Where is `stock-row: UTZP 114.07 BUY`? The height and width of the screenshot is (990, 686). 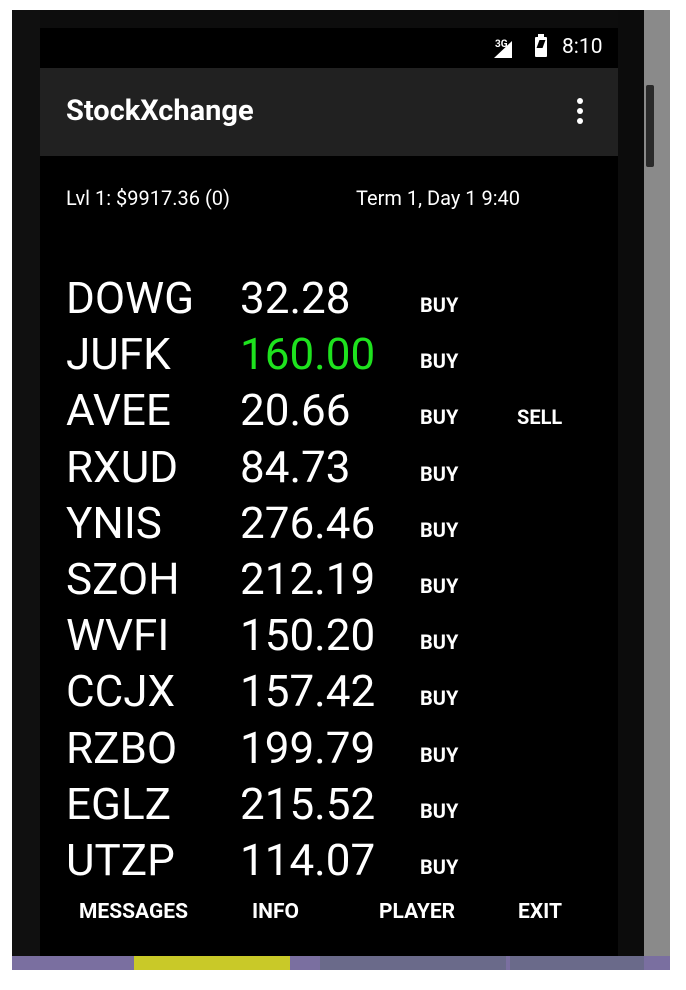
stock-row: UTZP 114.07 BUY is located at coordinates (329, 863).